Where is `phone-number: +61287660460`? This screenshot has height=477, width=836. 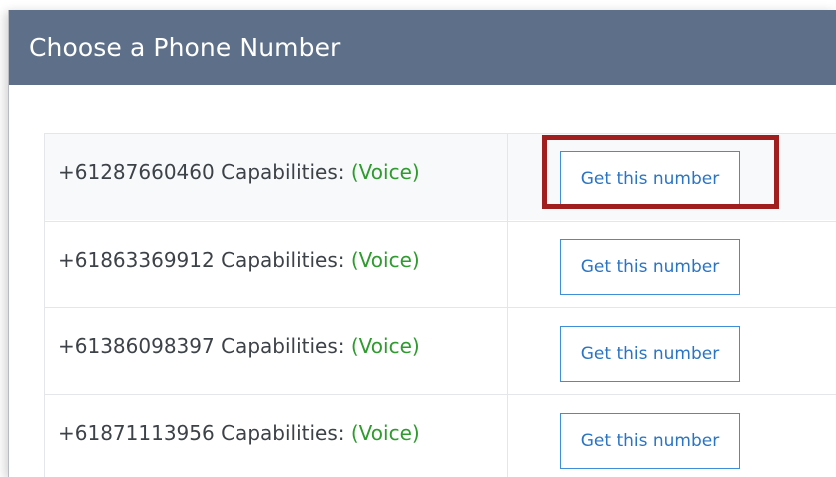
phone-number: +61287660460 is located at coordinates (136, 172).